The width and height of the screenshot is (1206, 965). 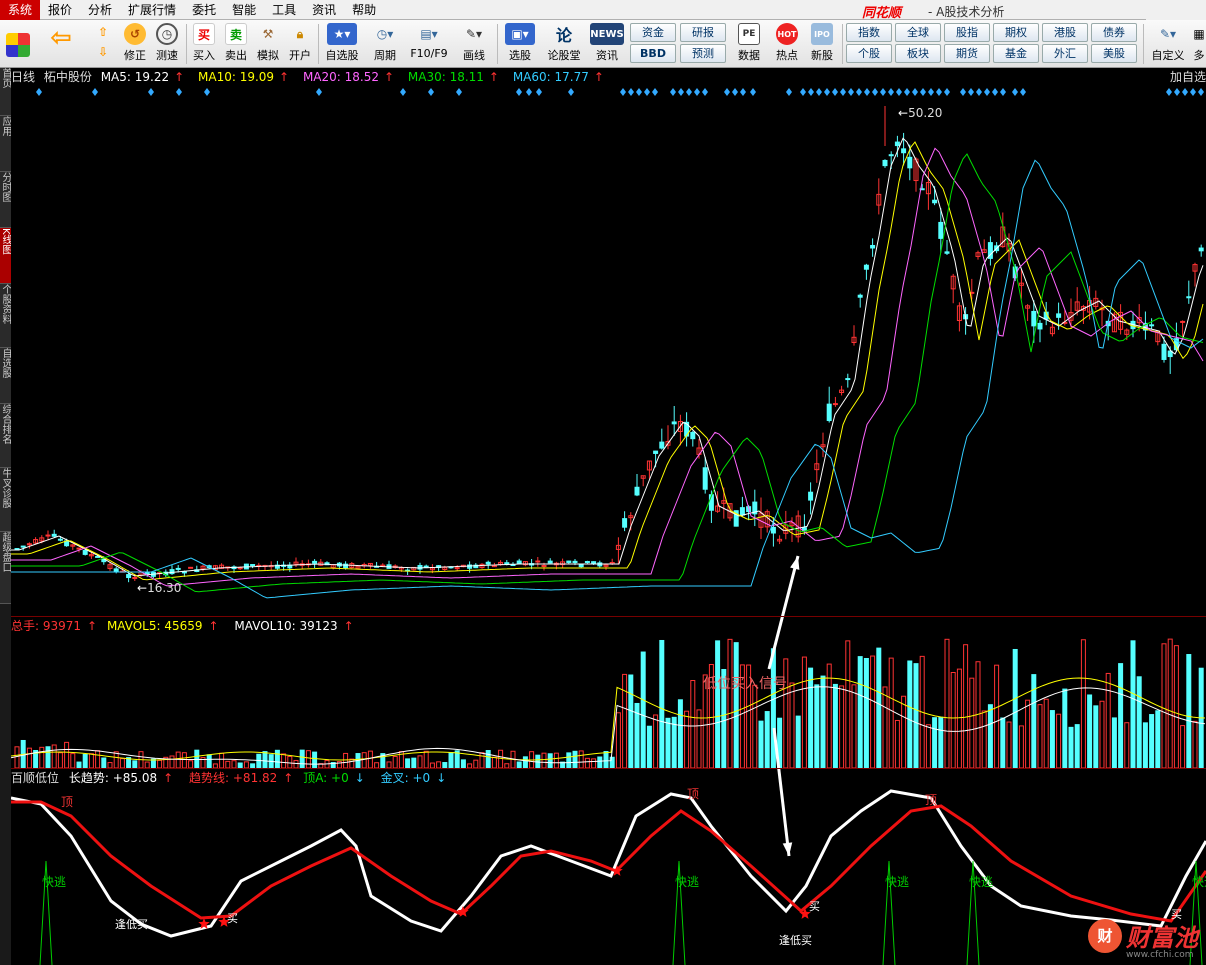 What do you see at coordinates (1199, 43) in the screenshot?
I see `more-button: ▦ 多` at bounding box center [1199, 43].